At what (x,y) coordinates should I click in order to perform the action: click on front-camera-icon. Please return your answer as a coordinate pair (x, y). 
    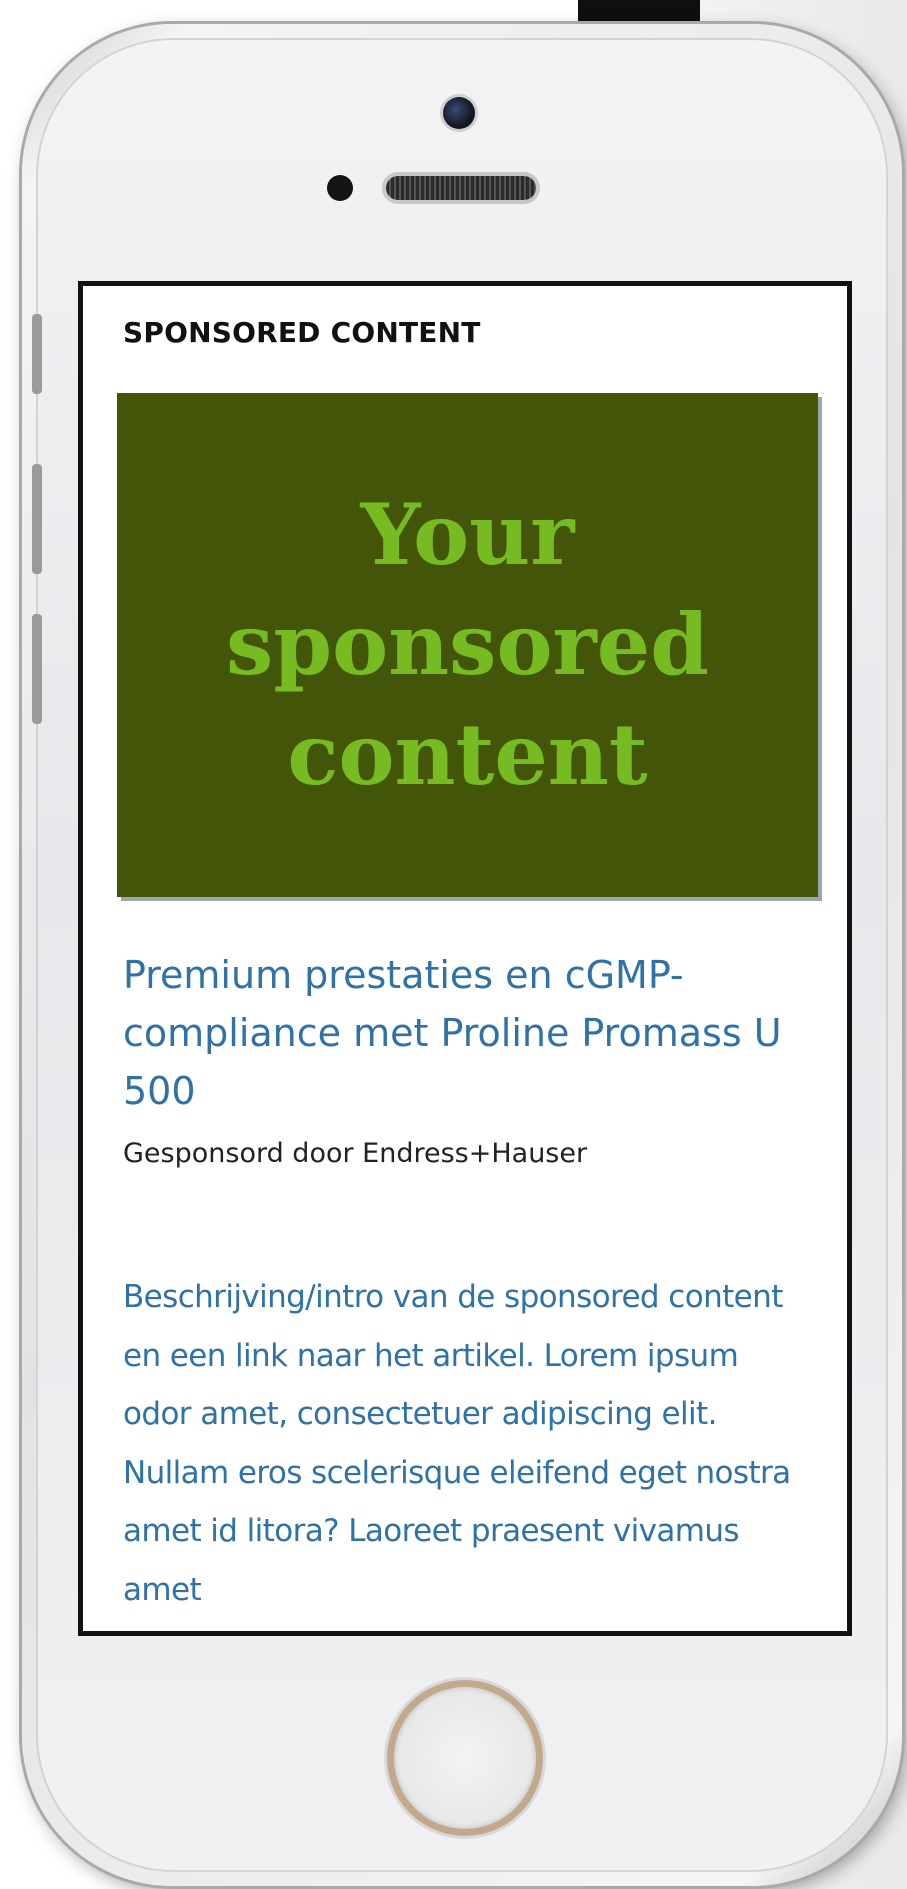
    Looking at the image, I should click on (459, 113).